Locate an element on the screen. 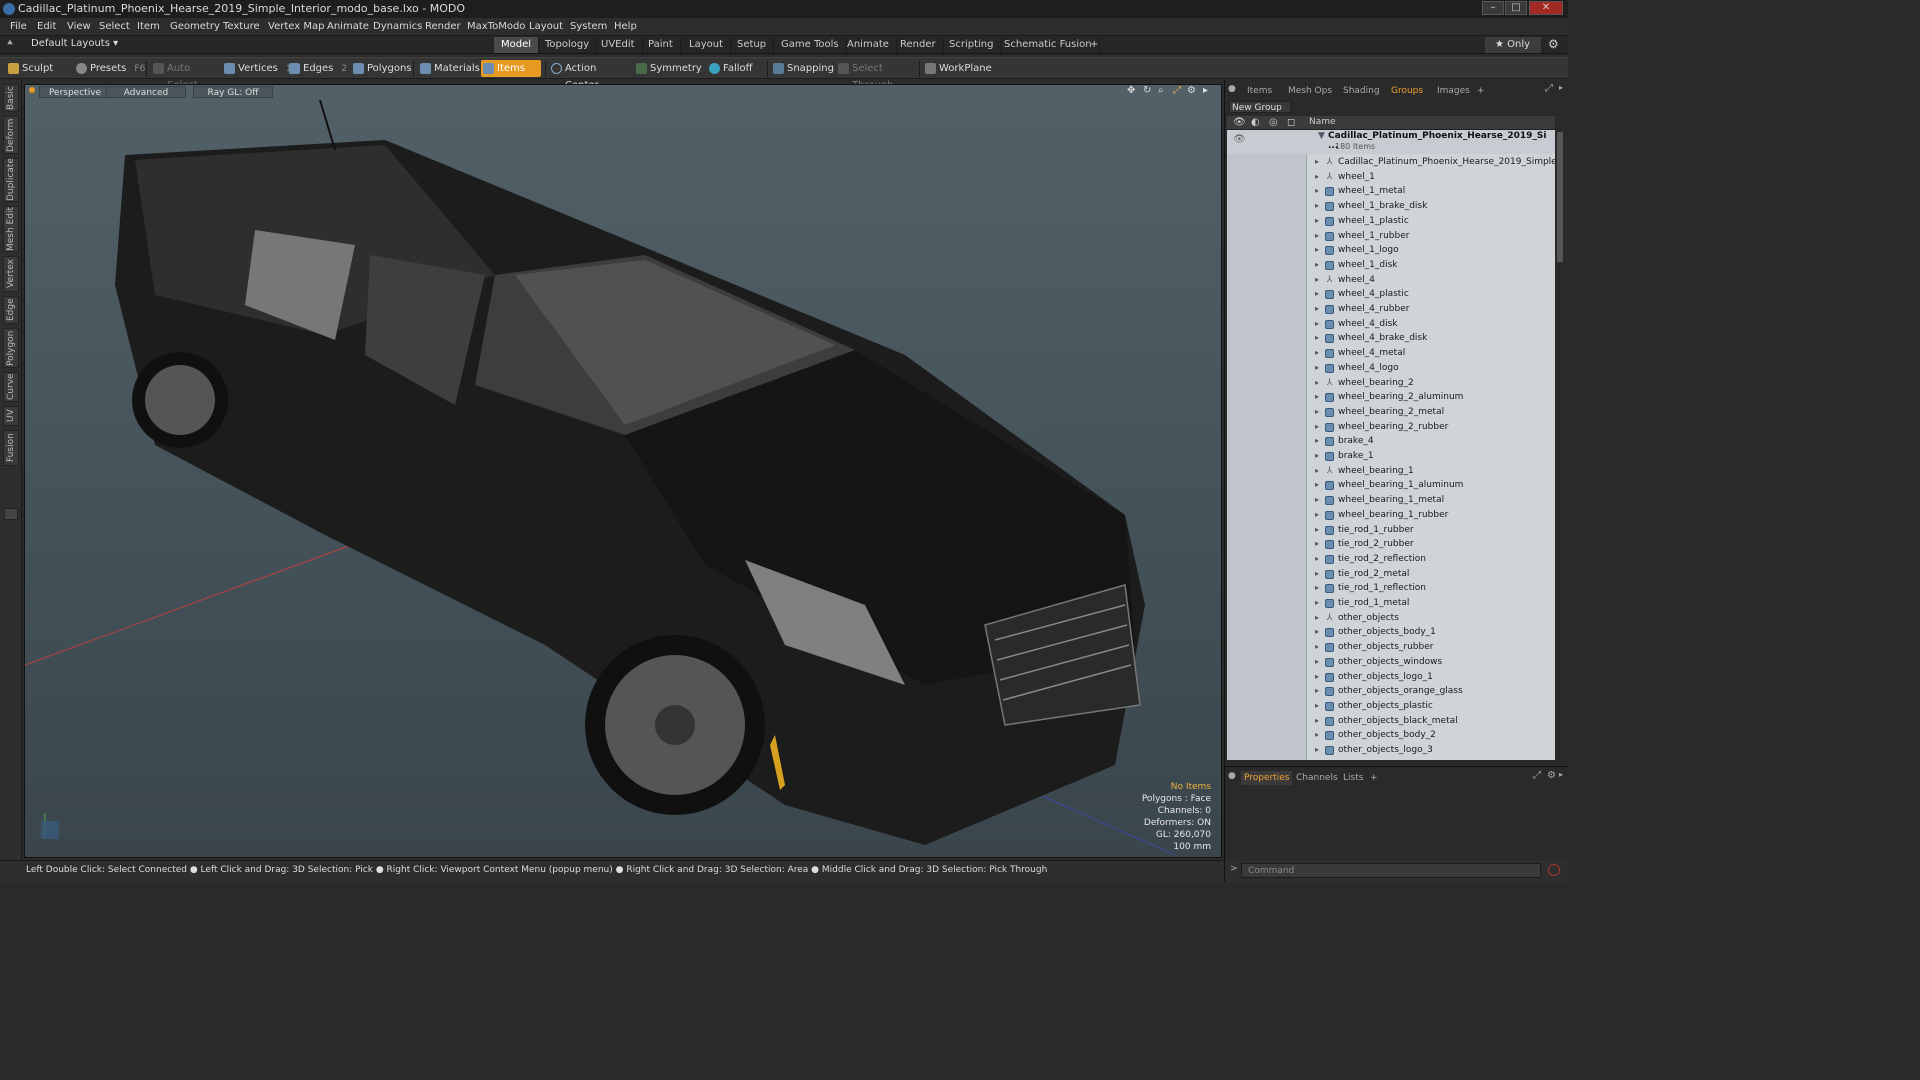 The width and height of the screenshot is (1920, 1080). list-item: ▸ wheel_1_metal is located at coordinates (1391, 191).